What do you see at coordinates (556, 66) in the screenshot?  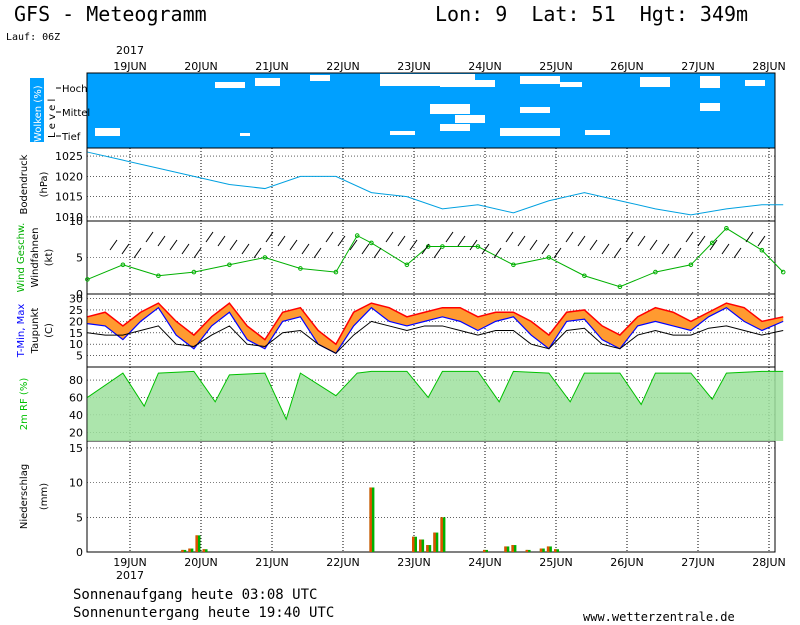 I see `day-label-top: 25JUN` at bounding box center [556, 66].